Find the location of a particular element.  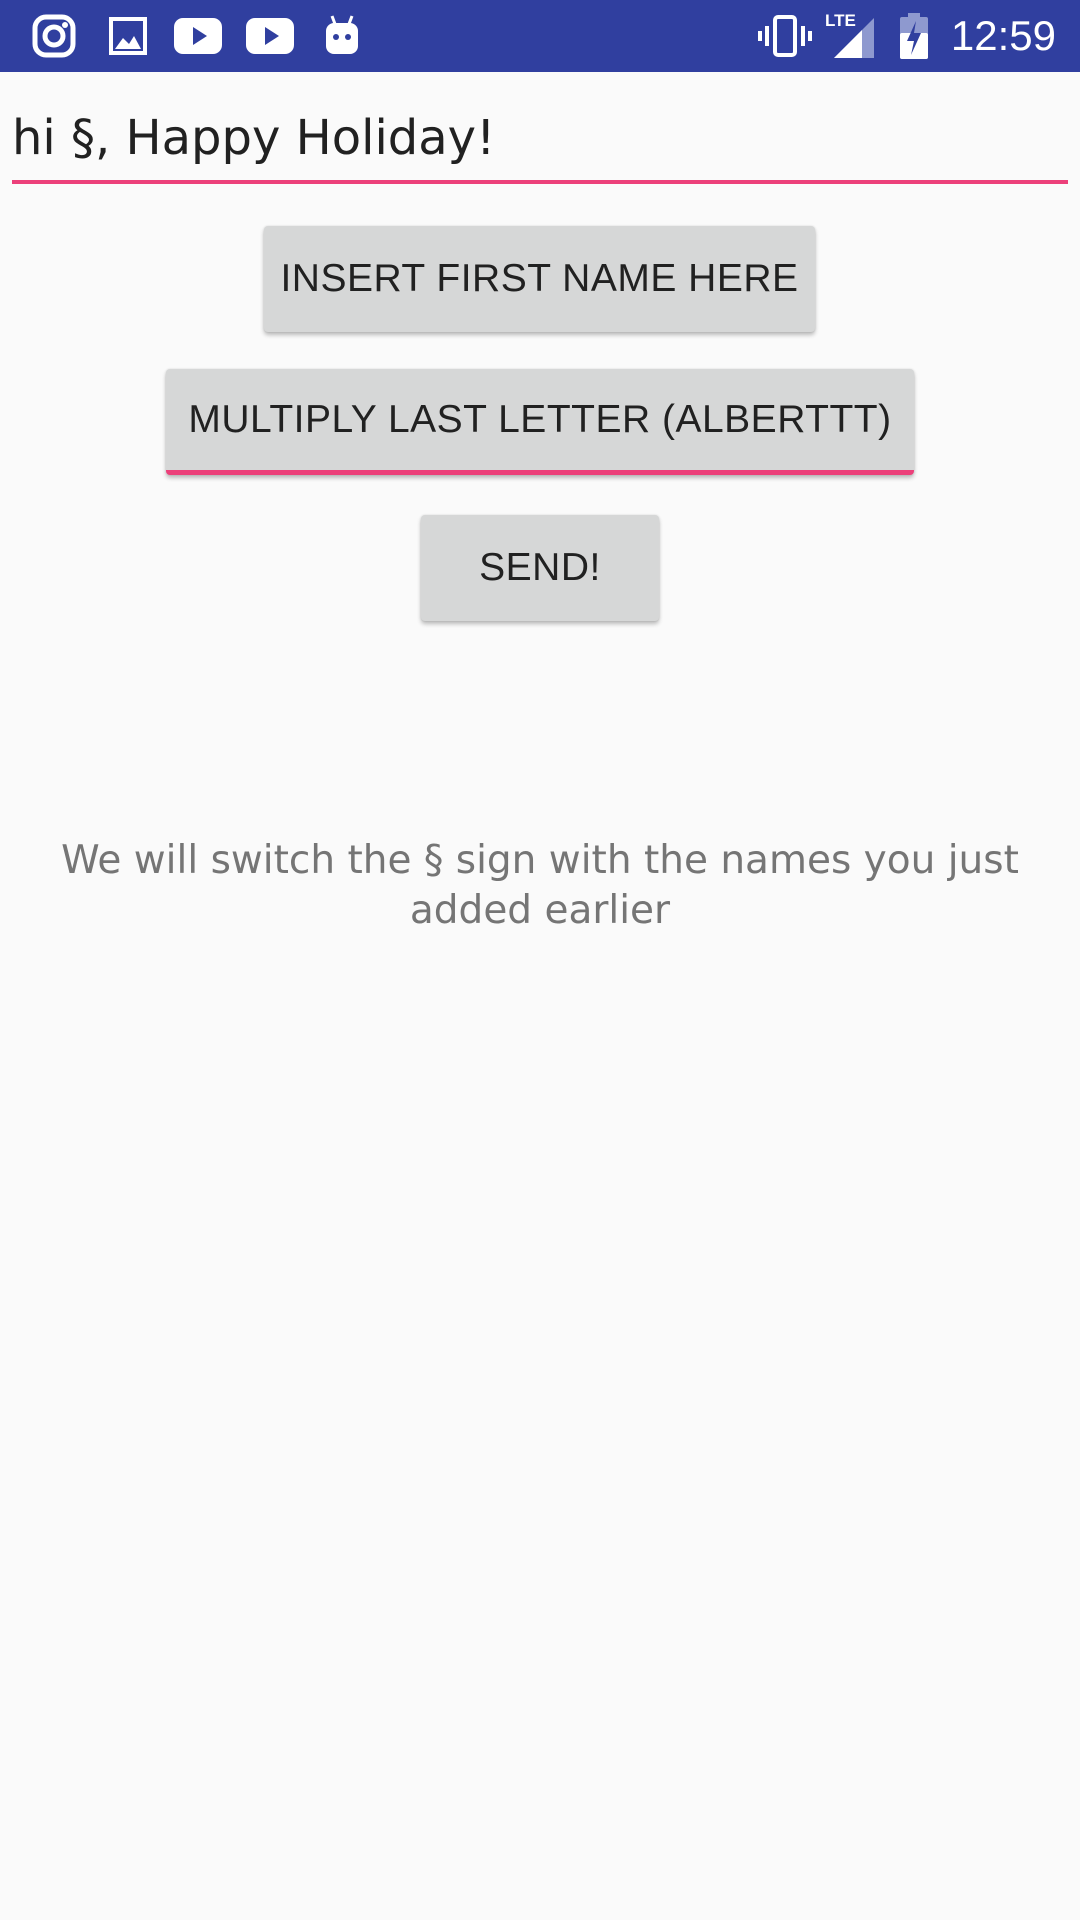

battery-charging-icon is located at coordinates (914, 36).